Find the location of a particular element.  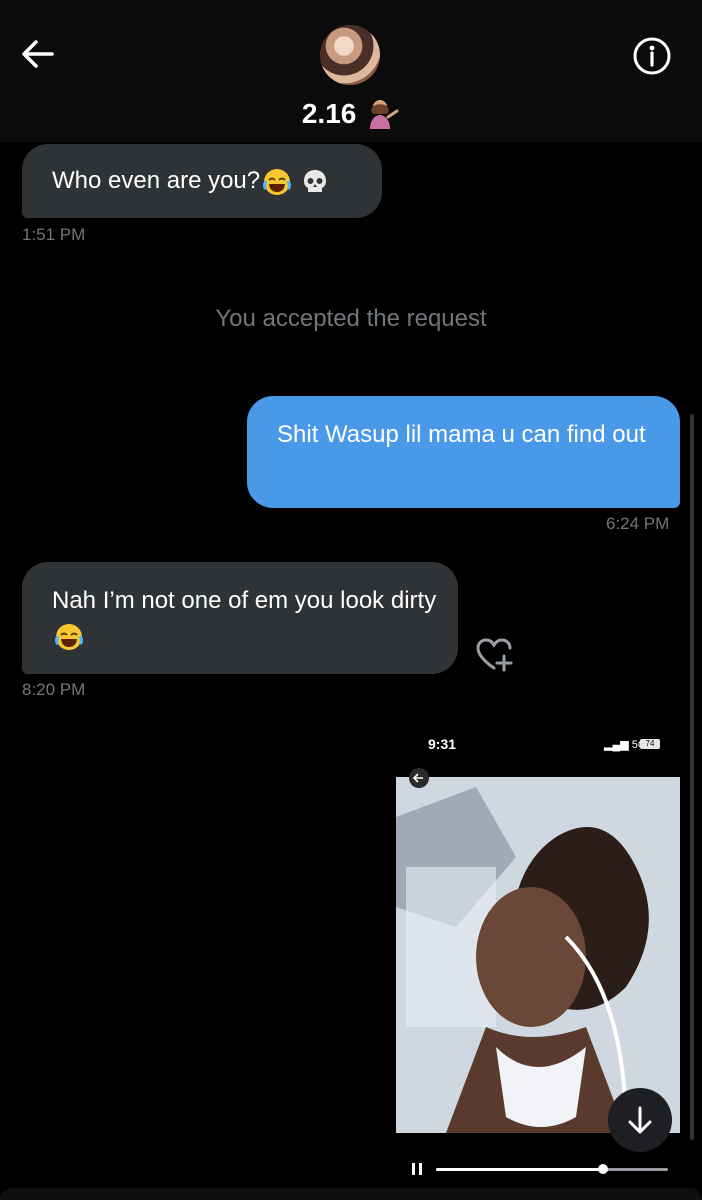

message-text: Shit Wasup lil mama u can find out is located at coordinates (461, 434).